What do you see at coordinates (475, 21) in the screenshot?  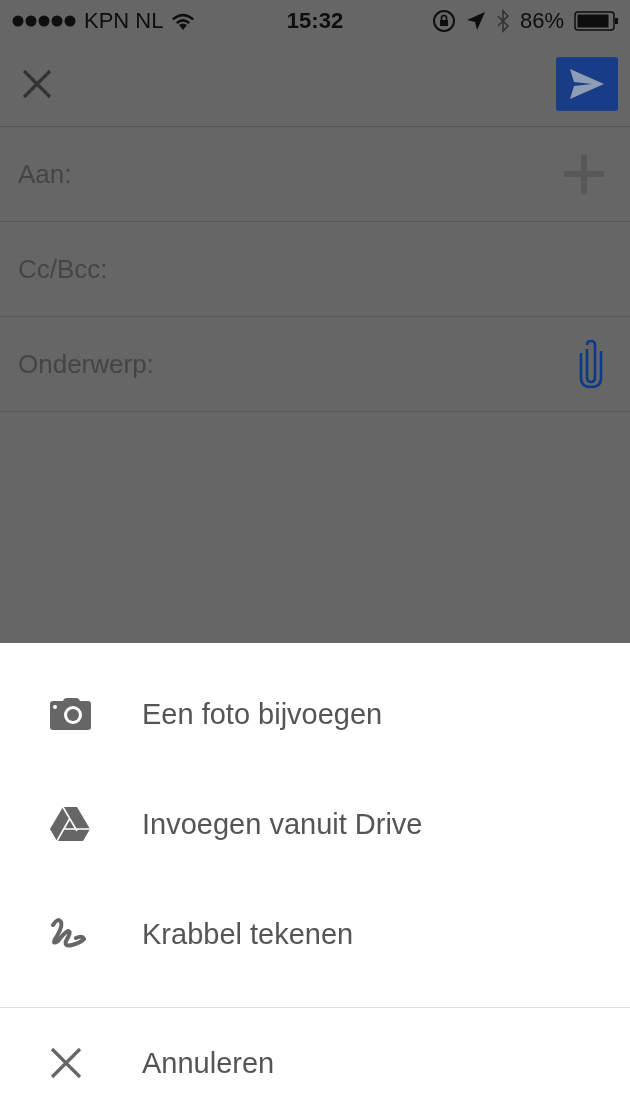 I see `location-icon` at bounding box center [475, 21].